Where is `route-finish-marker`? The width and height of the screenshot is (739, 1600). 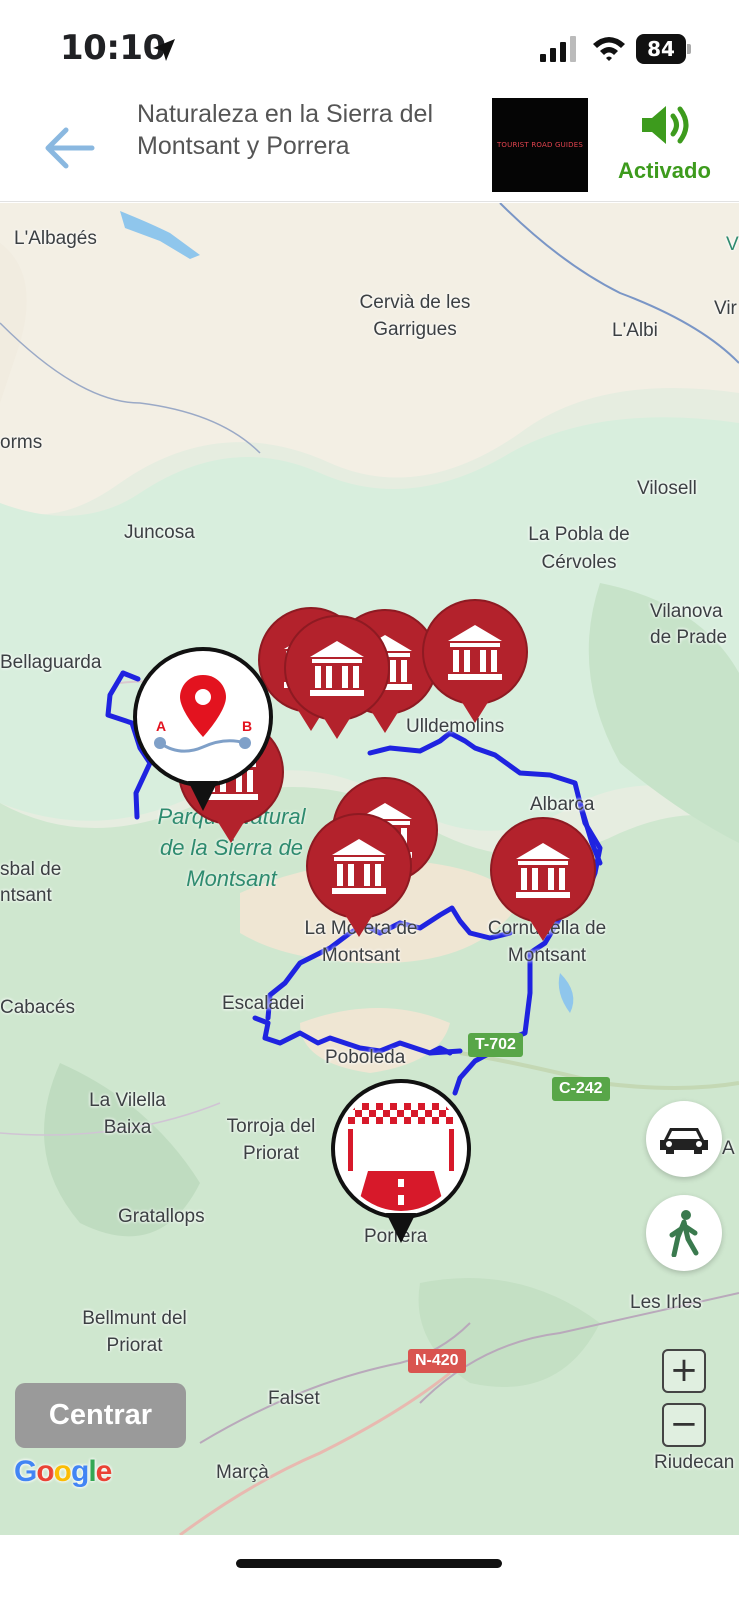 route-finish-marker is located at coordinates (401, 1169).